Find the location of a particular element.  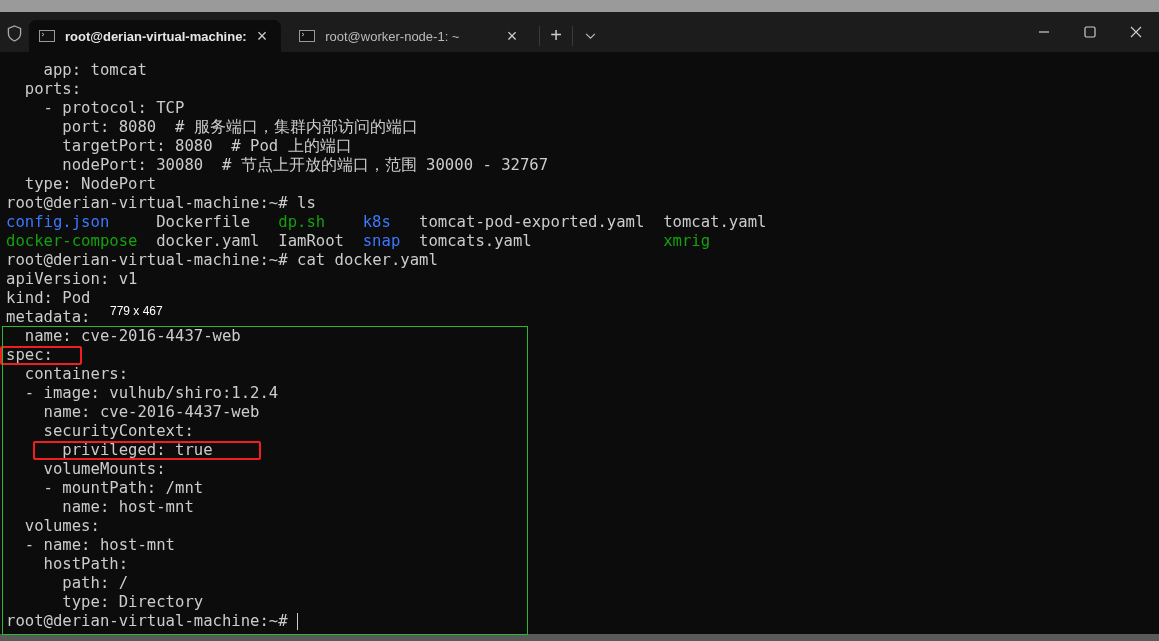

maximize-icon is located at coordinates (1090, 32).